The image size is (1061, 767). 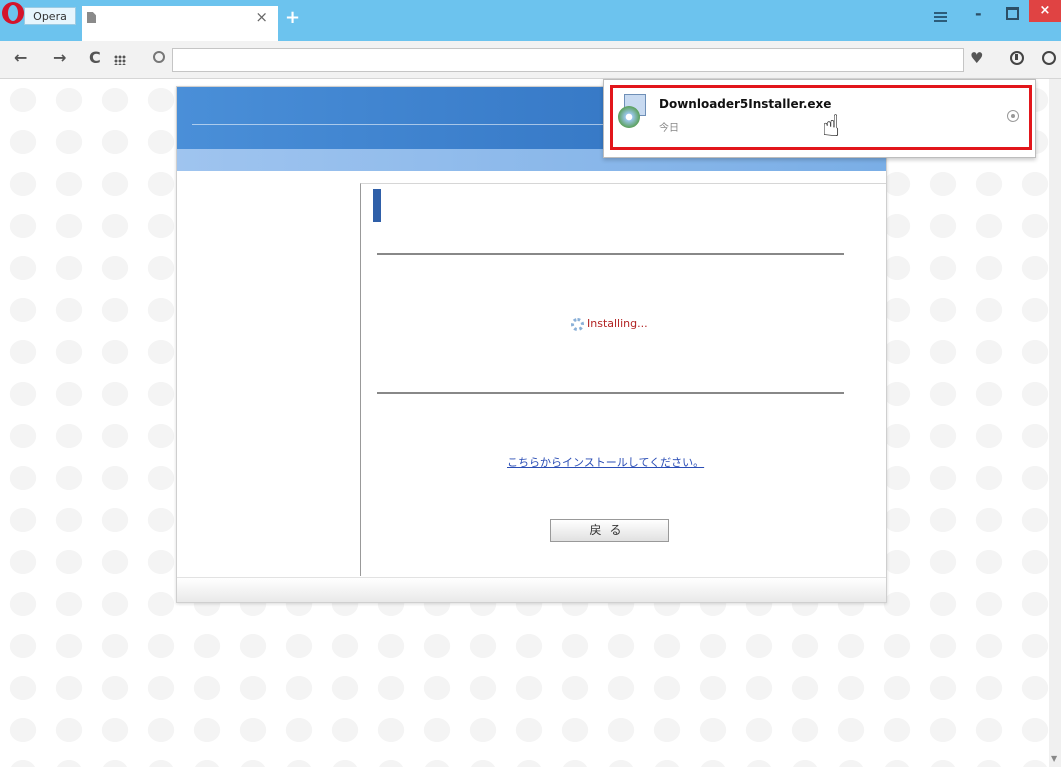 What do you see at coordinates (377, 205) in the screenshot?
I see `section-marker` at bounding box center [377, 205].